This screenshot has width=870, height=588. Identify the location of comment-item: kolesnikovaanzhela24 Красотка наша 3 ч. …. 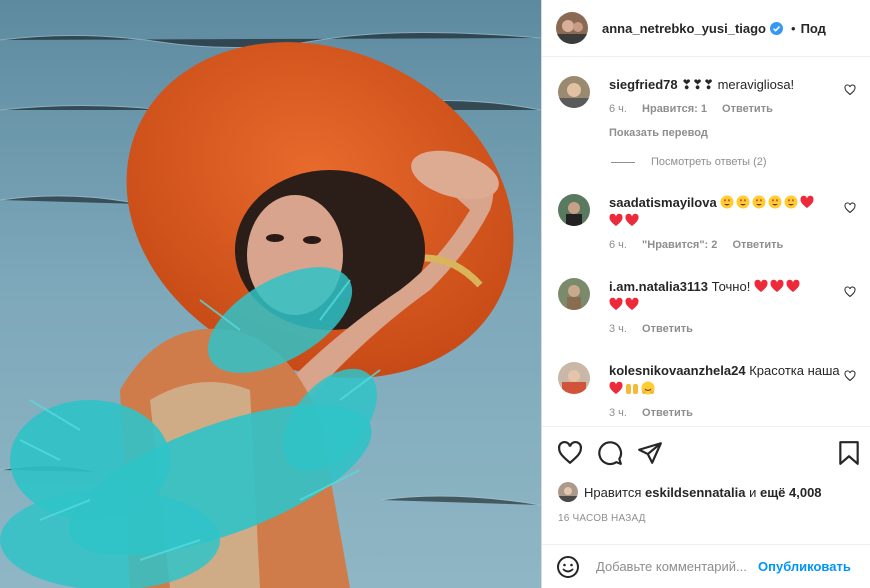
(707, 392).